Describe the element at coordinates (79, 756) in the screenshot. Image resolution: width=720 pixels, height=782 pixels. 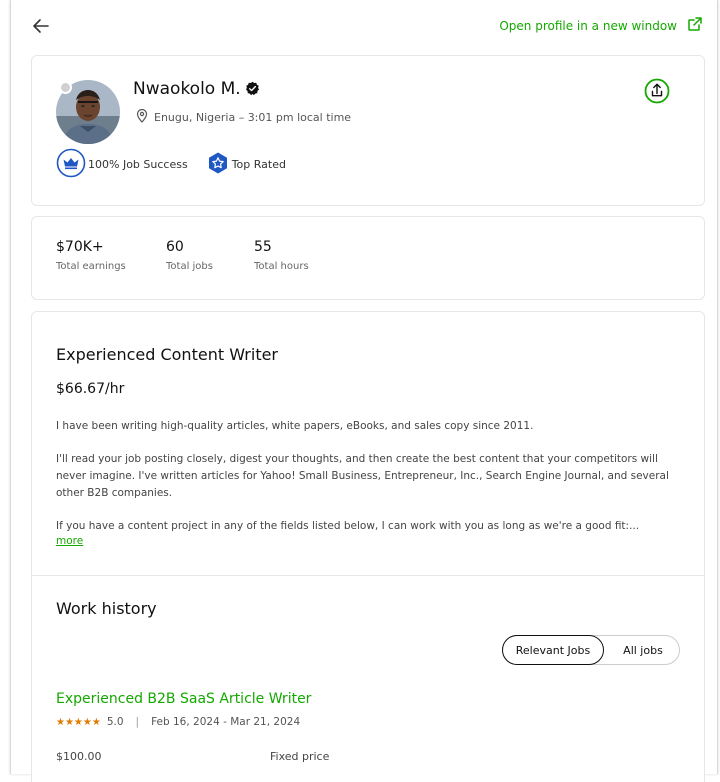
I see `job-price: $100.00` at that location.